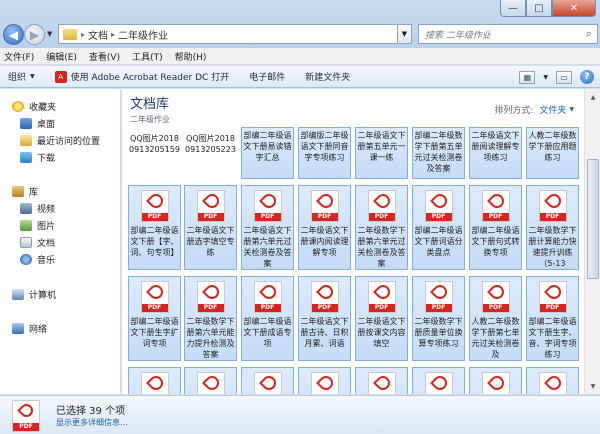 The width and height of the screenshot is (600, 434). What do you see at coordinates (267, 76) in the screenshot?
I see `email-button: 电子邮件` at bounding box center [267, 76].